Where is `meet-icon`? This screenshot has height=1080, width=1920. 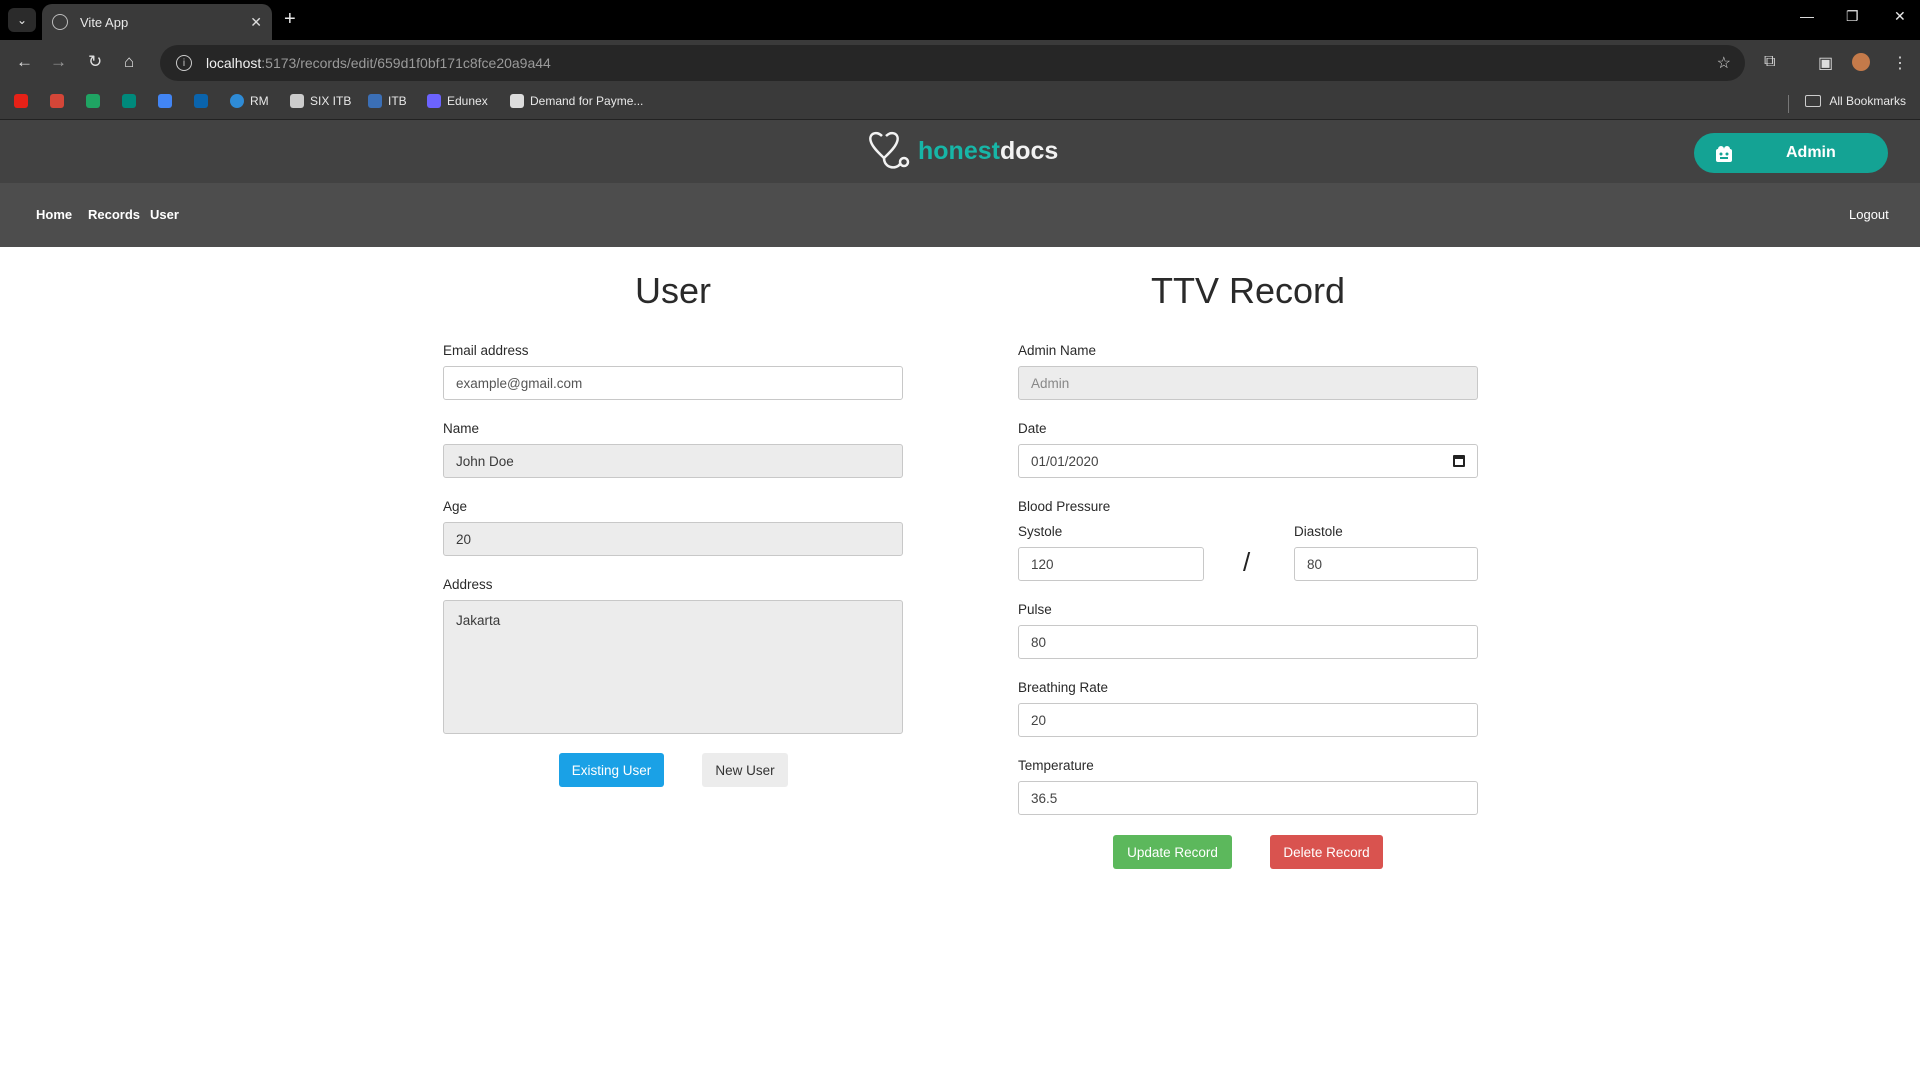 meet-icon is located at coordinates (129, 101).